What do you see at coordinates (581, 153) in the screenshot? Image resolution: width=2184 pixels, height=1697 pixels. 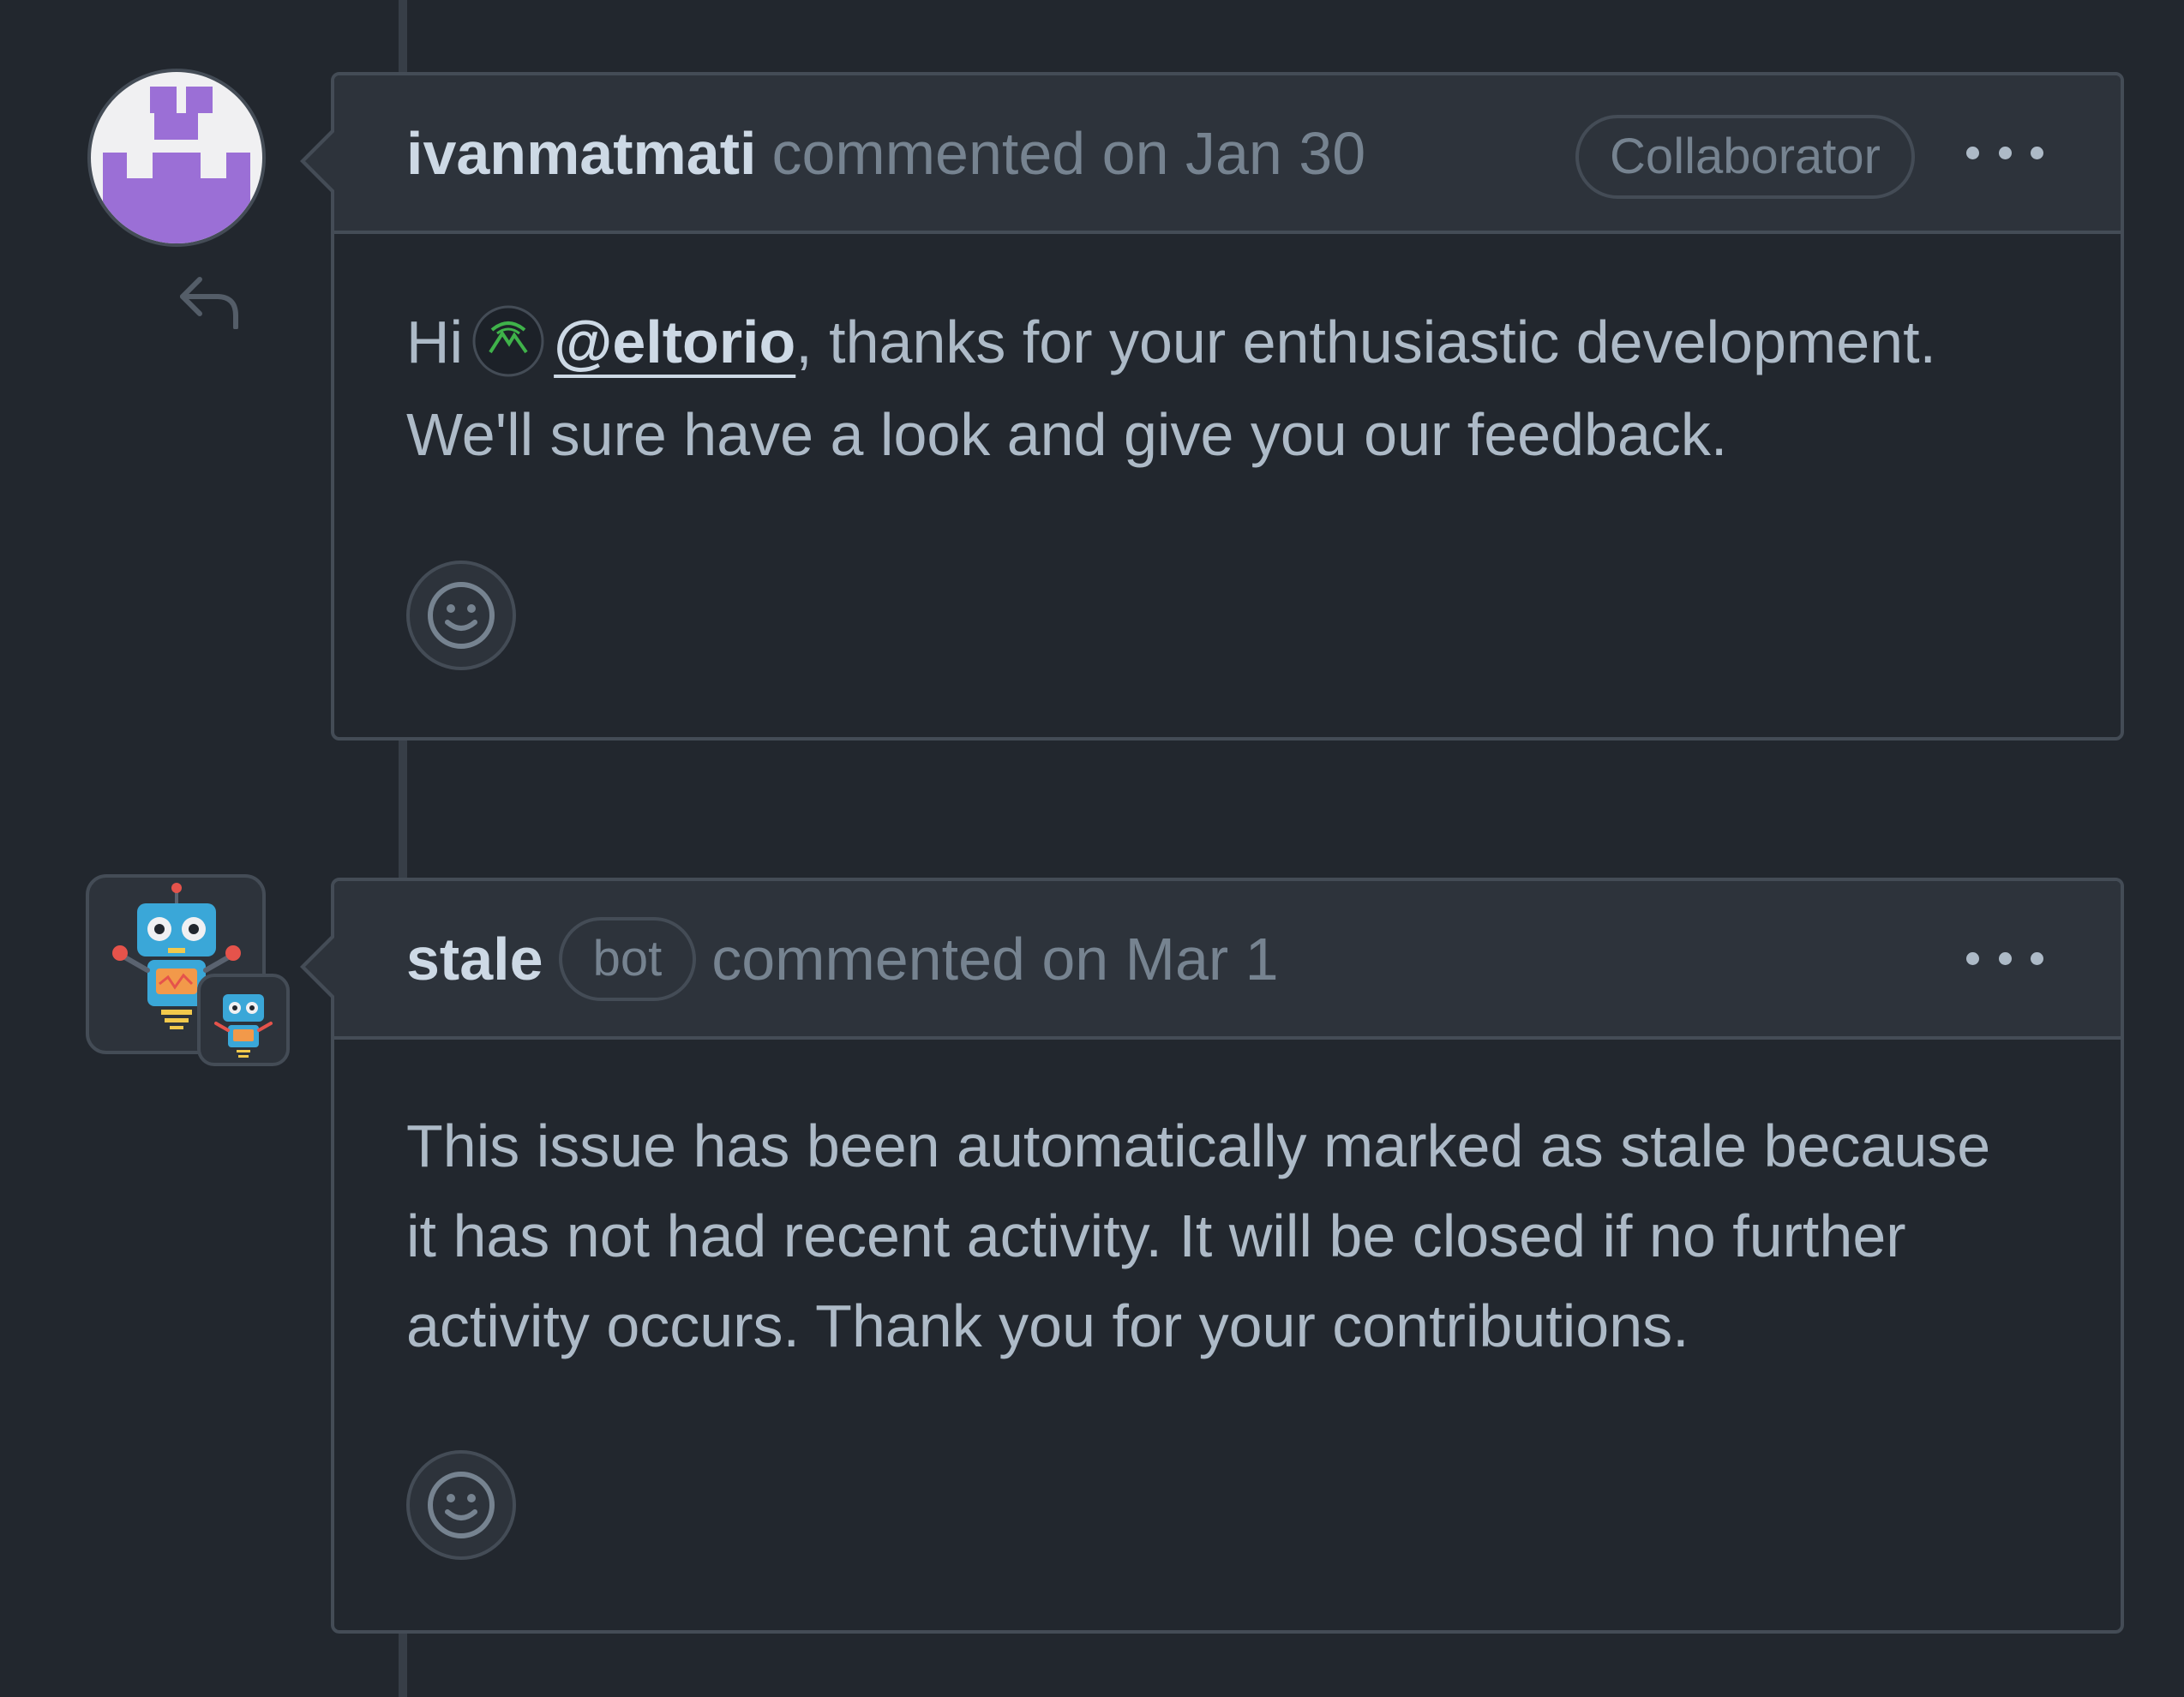 I see `comment-author: ivanmatmati` at bounding box center [581, 153].